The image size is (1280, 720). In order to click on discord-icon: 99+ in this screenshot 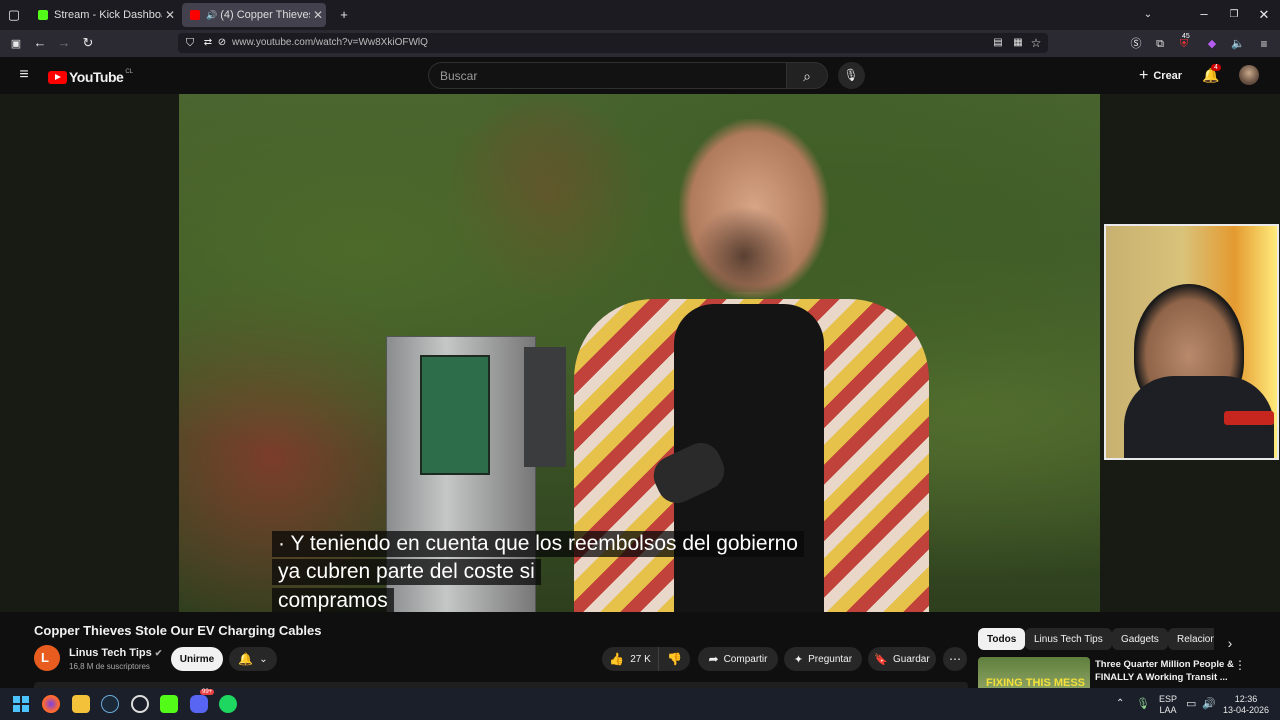, I will do `click(202, 701)`.